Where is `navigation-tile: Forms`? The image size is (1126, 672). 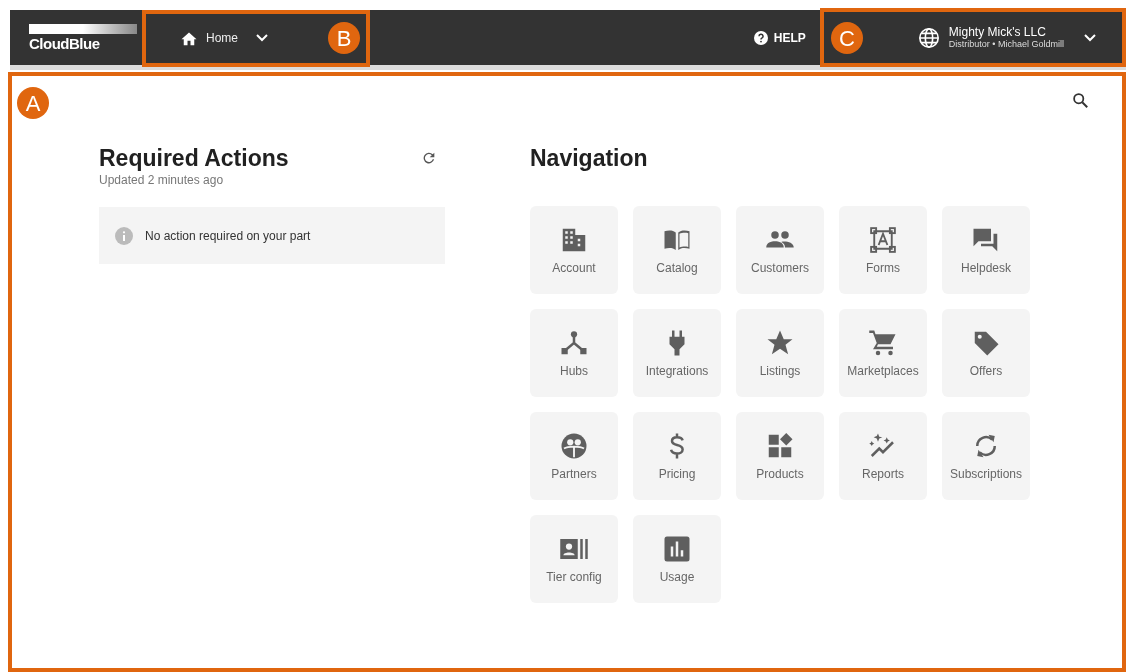 navigation-tile: Forms is located at coordinates (883, 250).